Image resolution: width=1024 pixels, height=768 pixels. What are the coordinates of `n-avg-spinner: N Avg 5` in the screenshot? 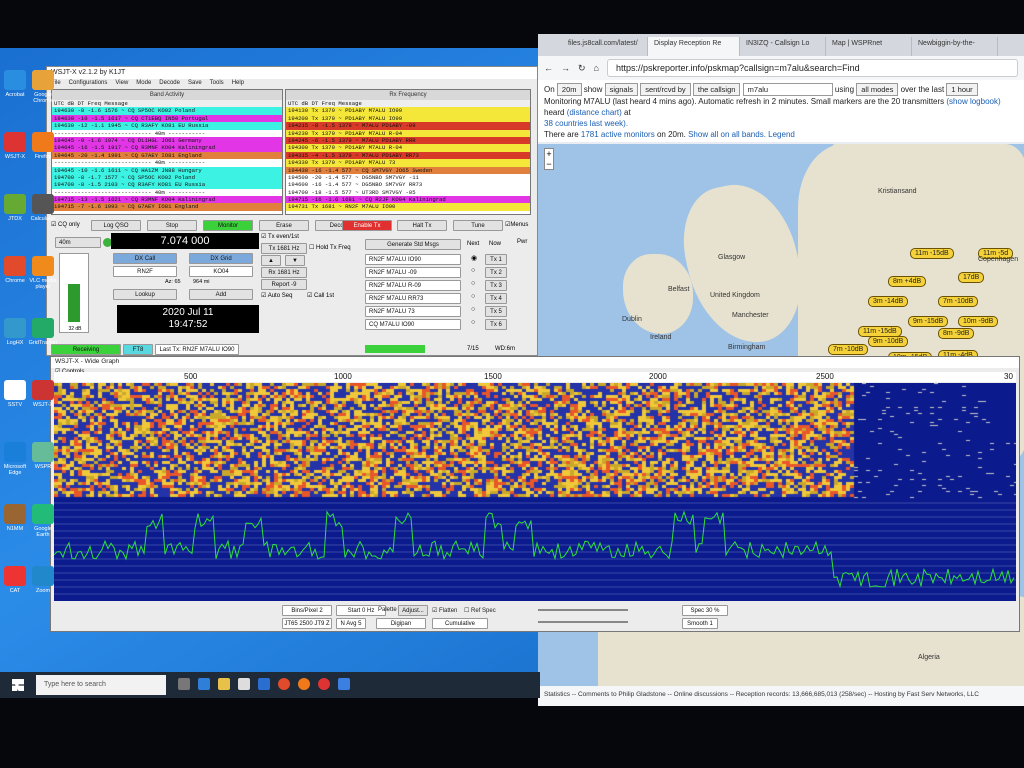 It's located at (351, 623).